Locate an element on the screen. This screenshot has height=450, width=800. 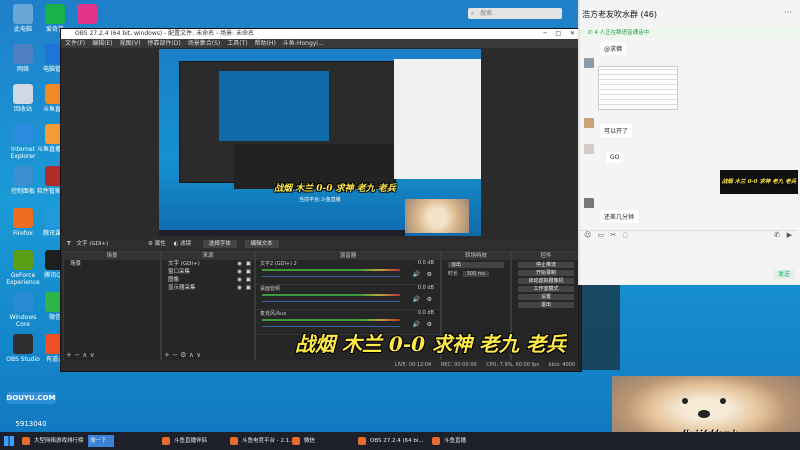
text-tool-icon: T is located at coordinates (69, 244).